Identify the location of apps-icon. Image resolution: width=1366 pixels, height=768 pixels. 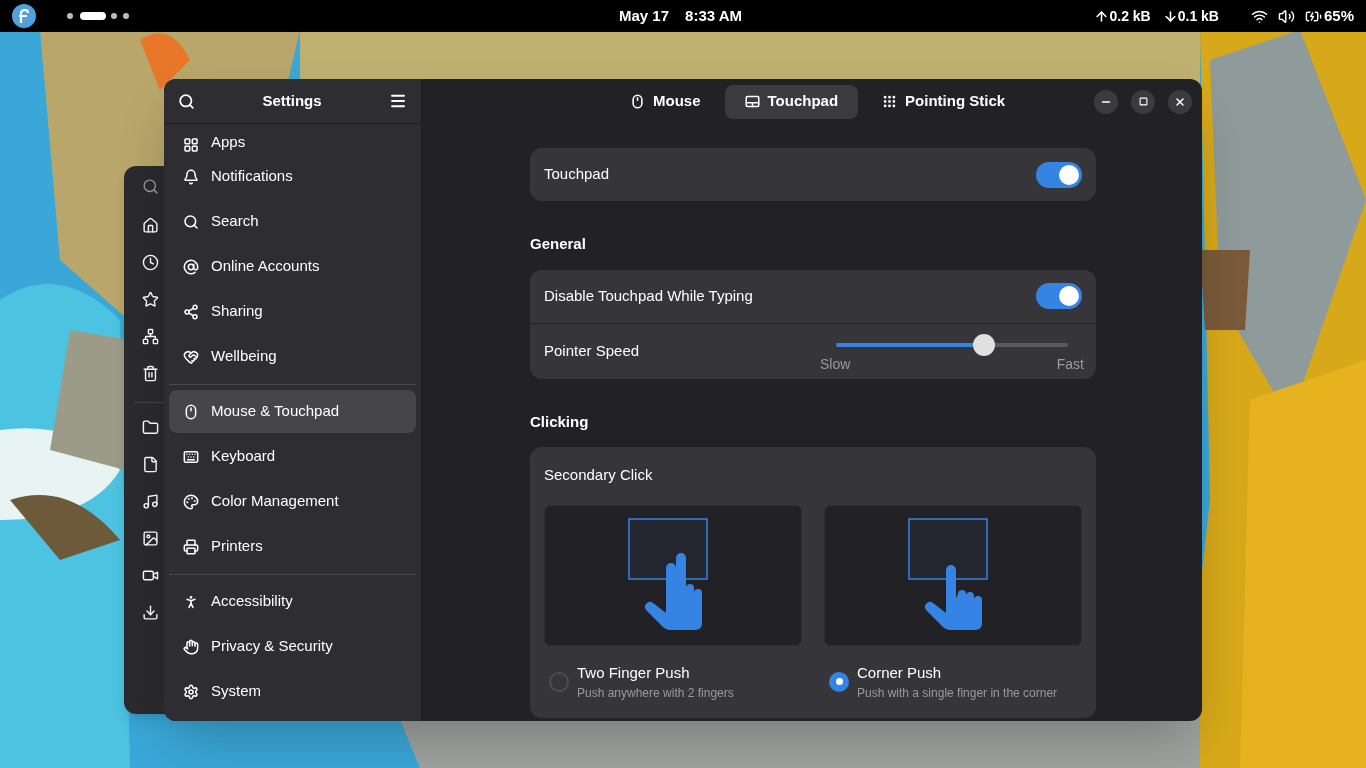
(191, 145).